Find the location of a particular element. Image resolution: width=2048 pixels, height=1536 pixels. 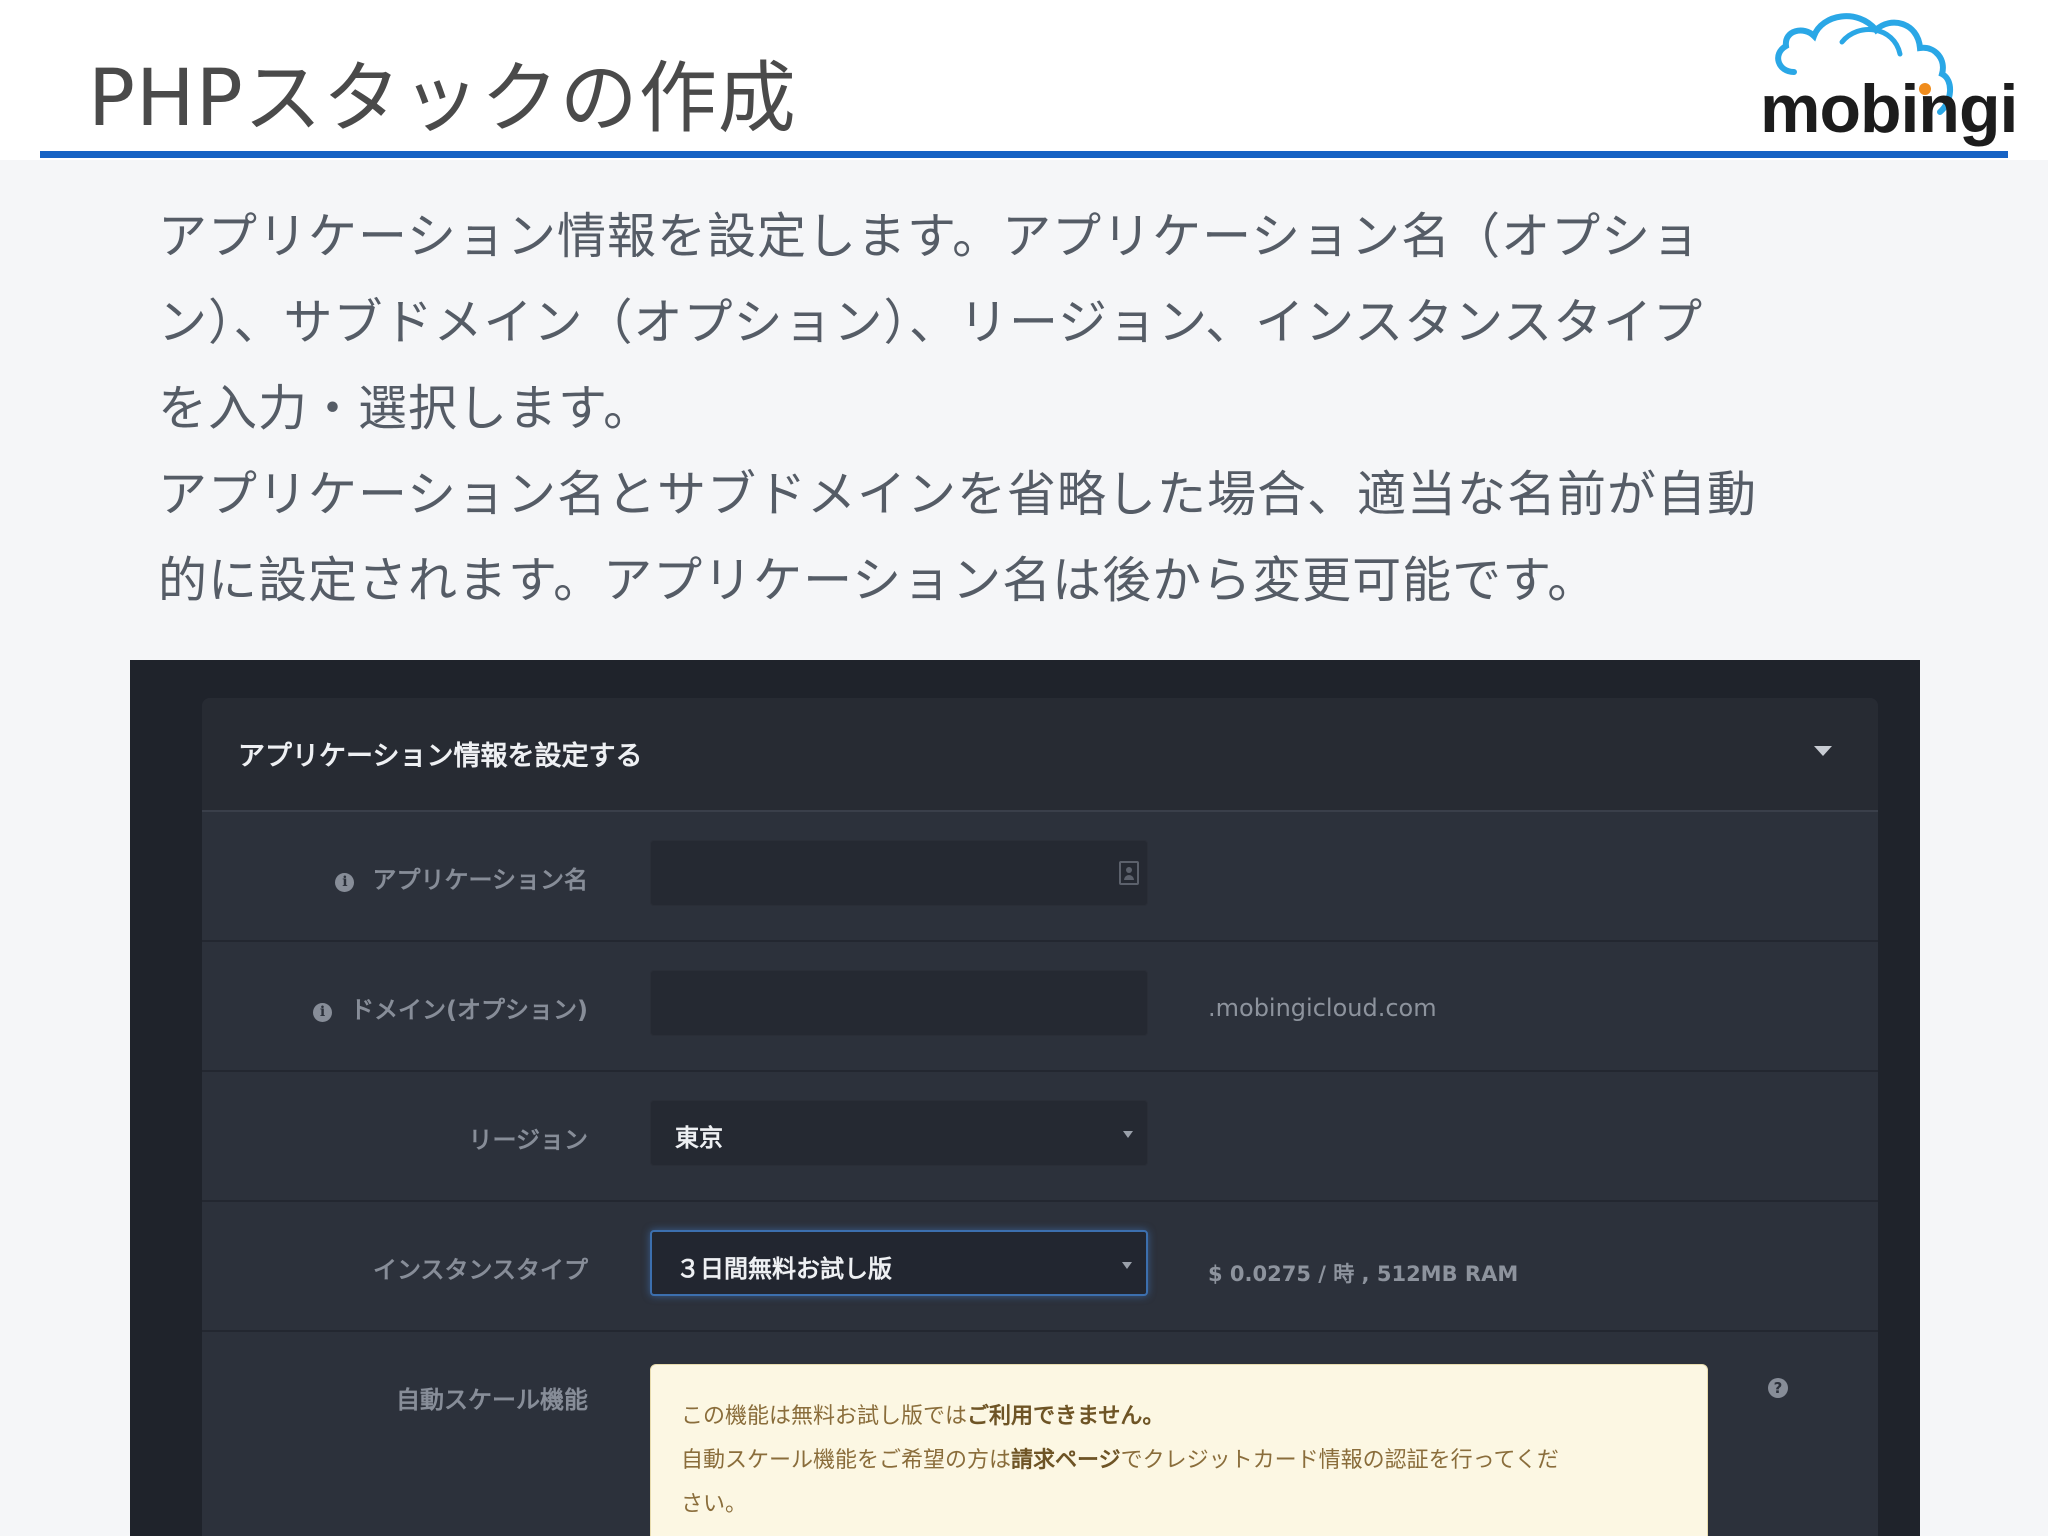

slide-title: PHPスタックの作成 is located at coordinates (442, 99).